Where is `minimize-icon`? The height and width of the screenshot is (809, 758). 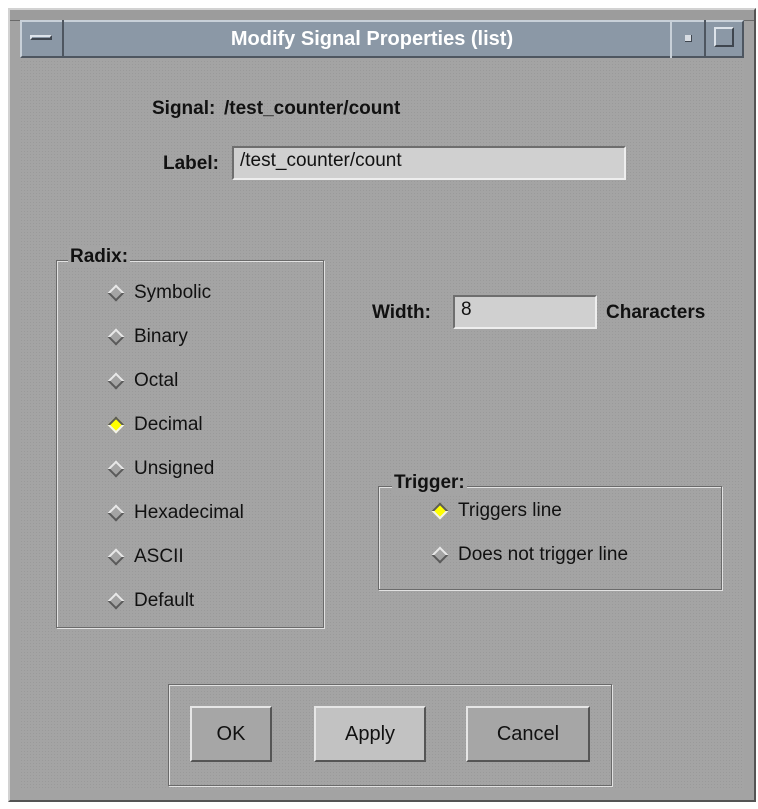
minimize-icon is located at coordinates (688, 38).